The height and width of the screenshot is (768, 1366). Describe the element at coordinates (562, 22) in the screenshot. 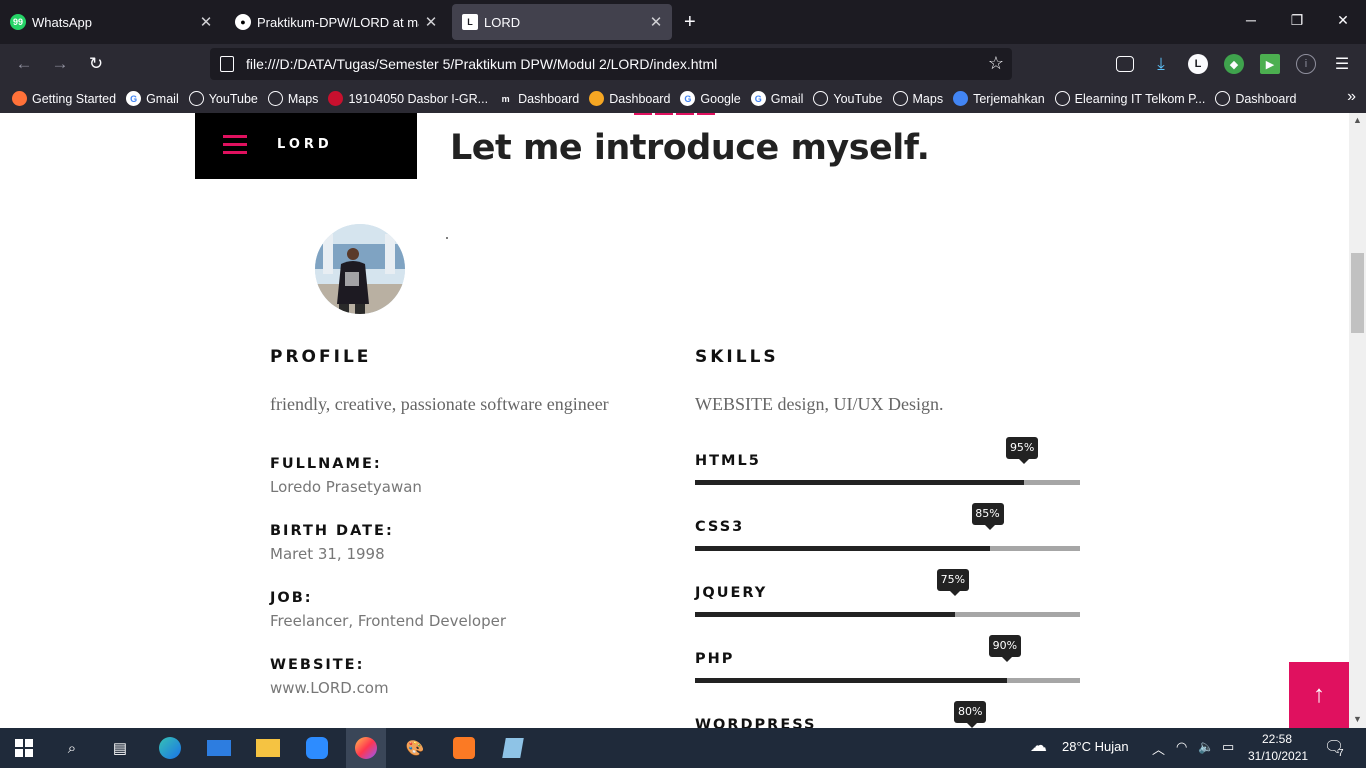

I see `tab-lord: L LORD ✕` at that location.